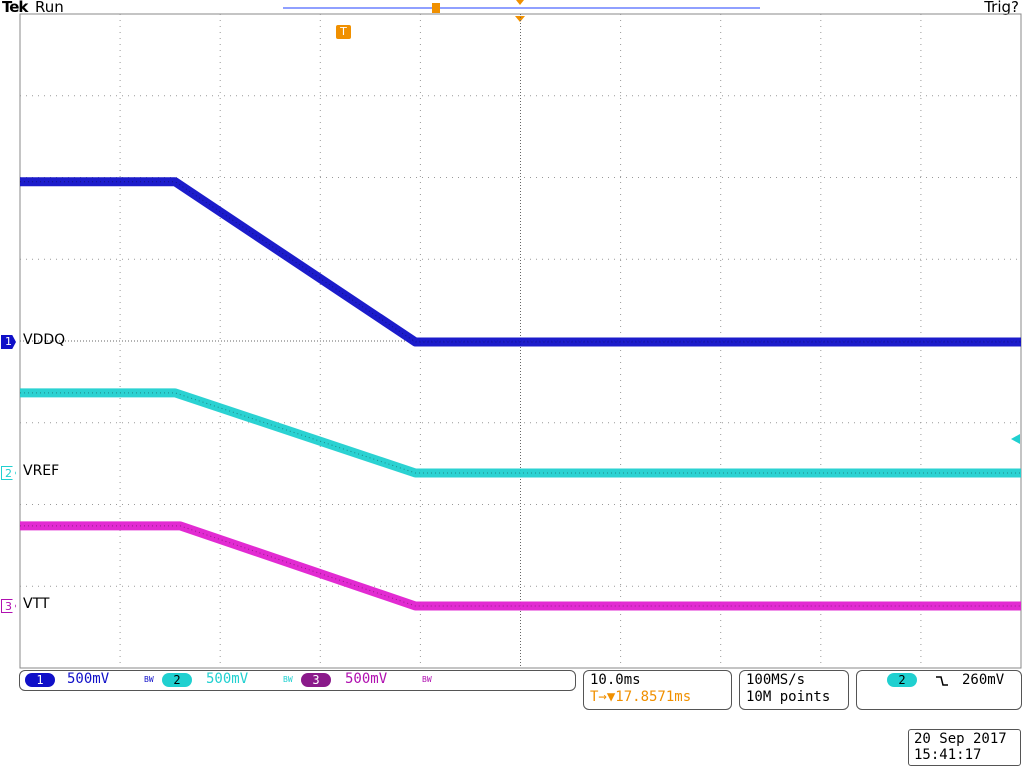  Describe the element at coordinates (939, 690) in the screenshot. I see `trigger-settings-panel: 2 260mV` at that location.